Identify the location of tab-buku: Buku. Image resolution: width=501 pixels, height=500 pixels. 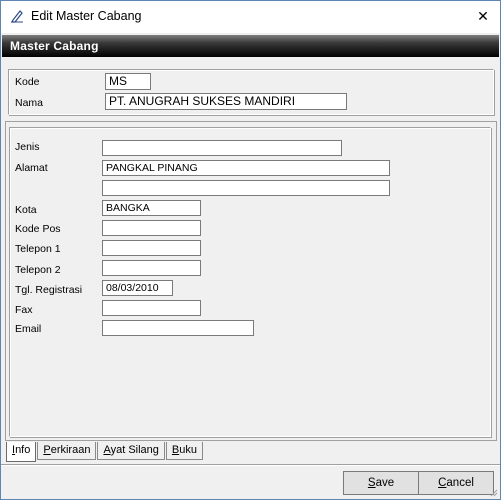
(184, 451).